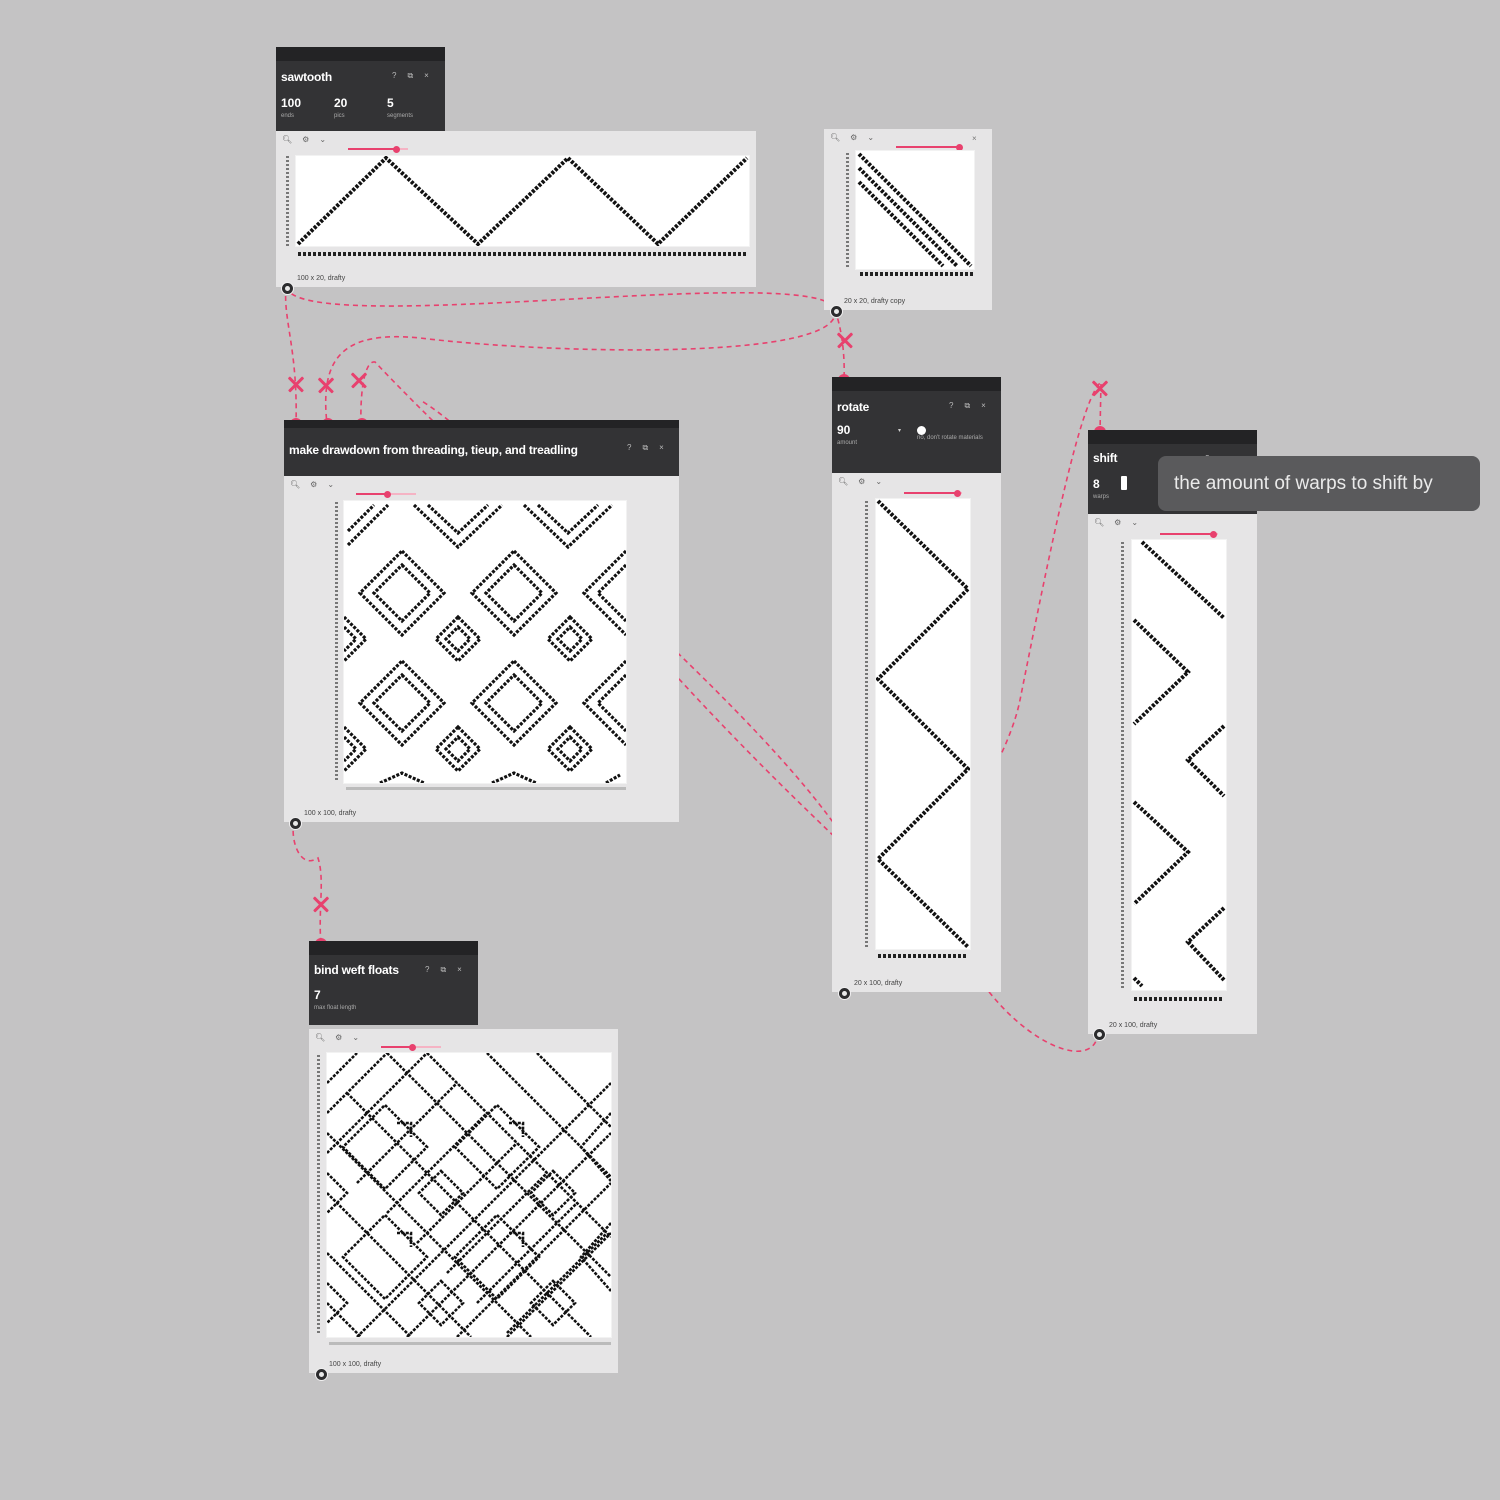 Image resolution: width=1500 pixels, height=1500 pixels. Describe the element at coordinates (1319, 483) in the screenshot. I see `warps-tooltip: the amount of warps to shift by` at that location.